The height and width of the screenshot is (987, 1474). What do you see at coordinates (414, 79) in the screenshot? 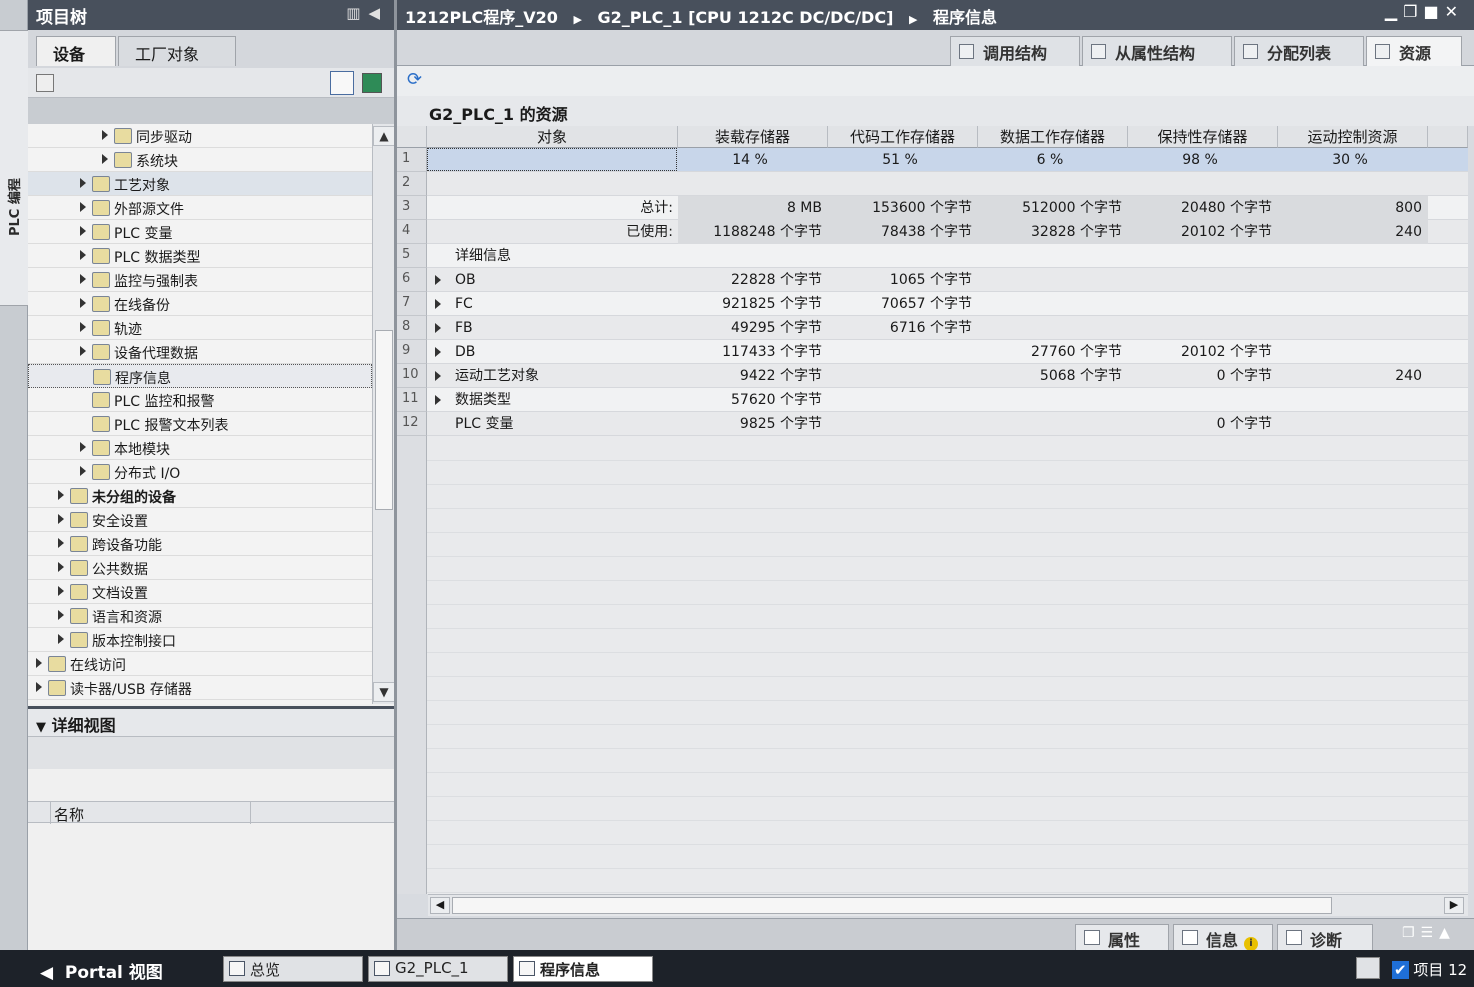
I see `refresh-icon: ⟳` at bounding box center [414, 79].